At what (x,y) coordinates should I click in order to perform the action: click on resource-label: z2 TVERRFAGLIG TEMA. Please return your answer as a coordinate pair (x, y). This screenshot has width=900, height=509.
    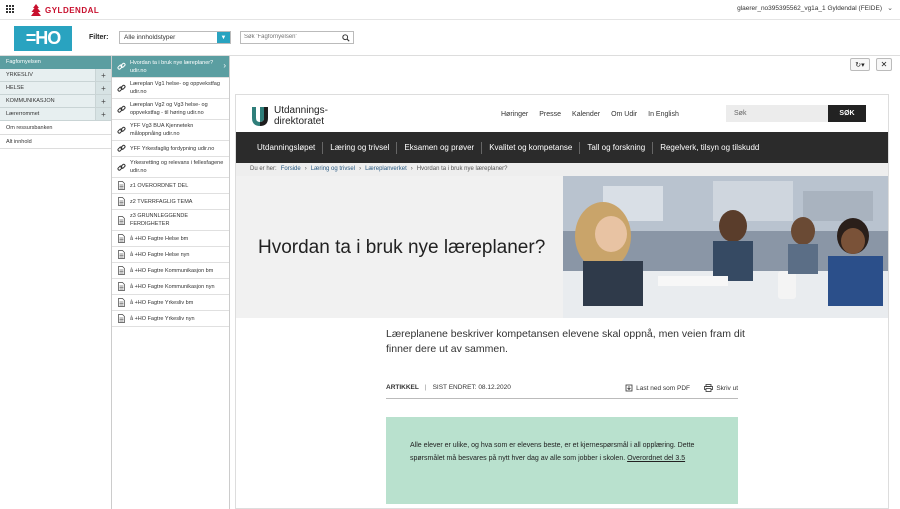
    Looking at the image, I should click on (161, 201).